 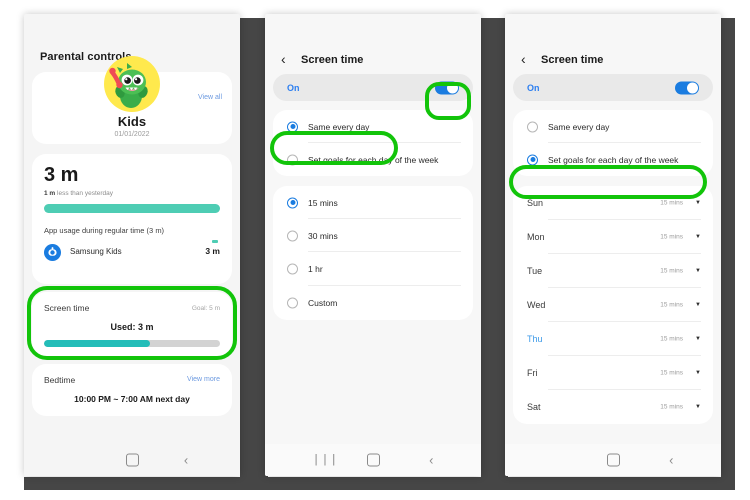 I want to click on app-usage-time: 3 m, so click(x=212, y=251).